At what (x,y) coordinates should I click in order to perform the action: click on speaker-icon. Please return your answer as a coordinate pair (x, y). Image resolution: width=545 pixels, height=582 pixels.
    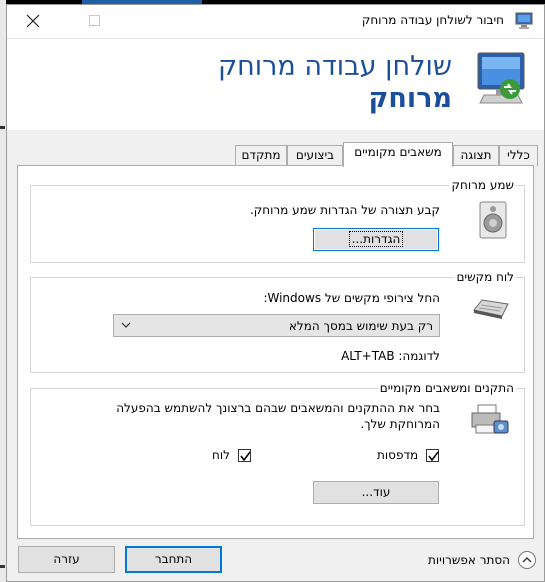
    Looking at the image, I should click on (493, 220).